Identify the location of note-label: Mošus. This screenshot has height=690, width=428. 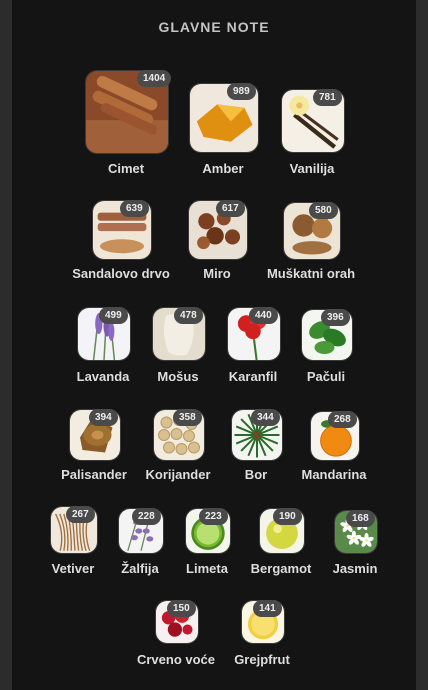
(177, 376).